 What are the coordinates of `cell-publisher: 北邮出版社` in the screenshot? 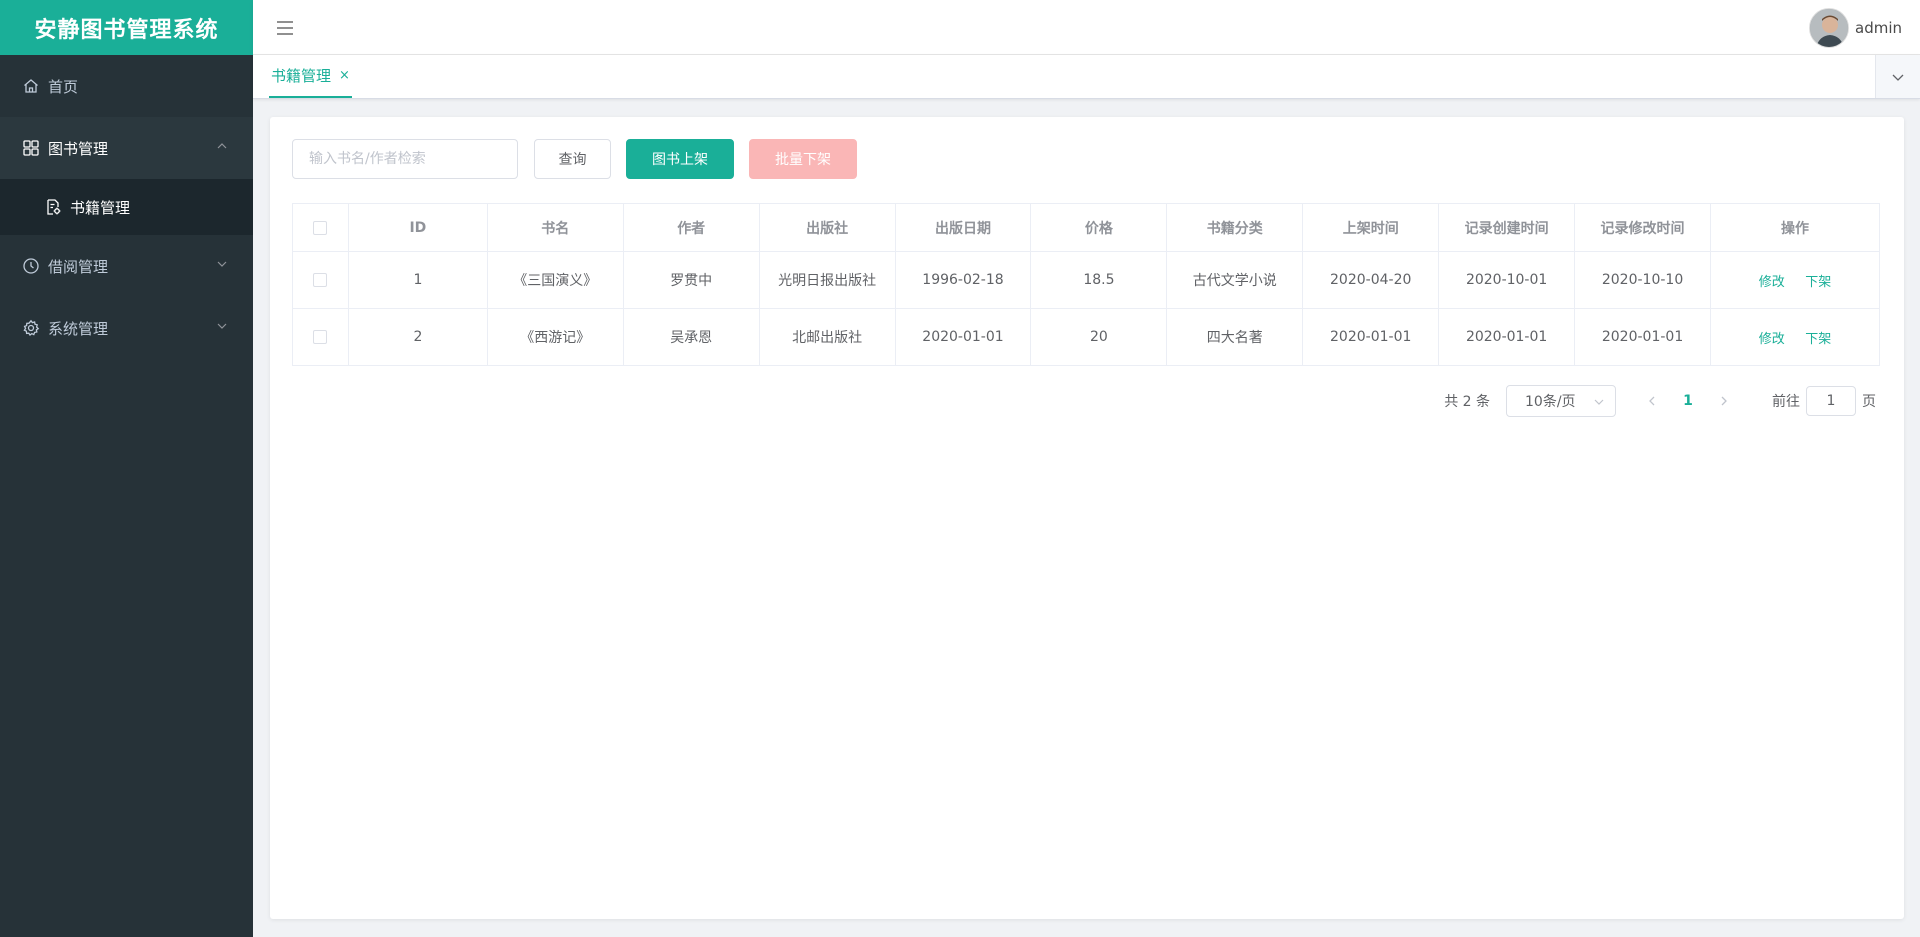 It's located at (827, 337).